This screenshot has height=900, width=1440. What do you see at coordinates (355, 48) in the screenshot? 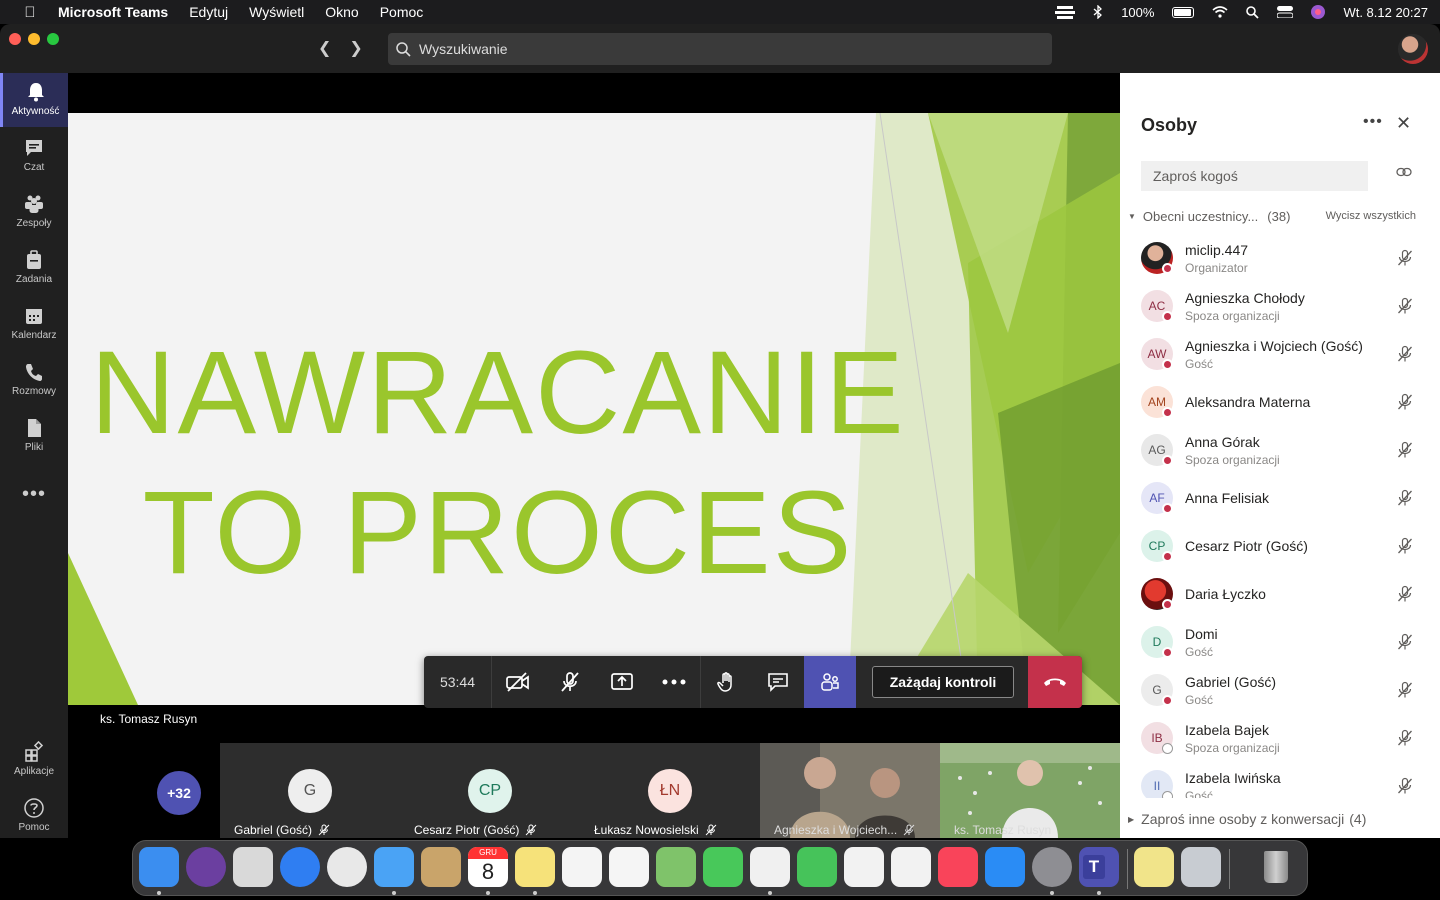
I see `forward-arrow-icon: ❯` at bounding box center [355, 48].